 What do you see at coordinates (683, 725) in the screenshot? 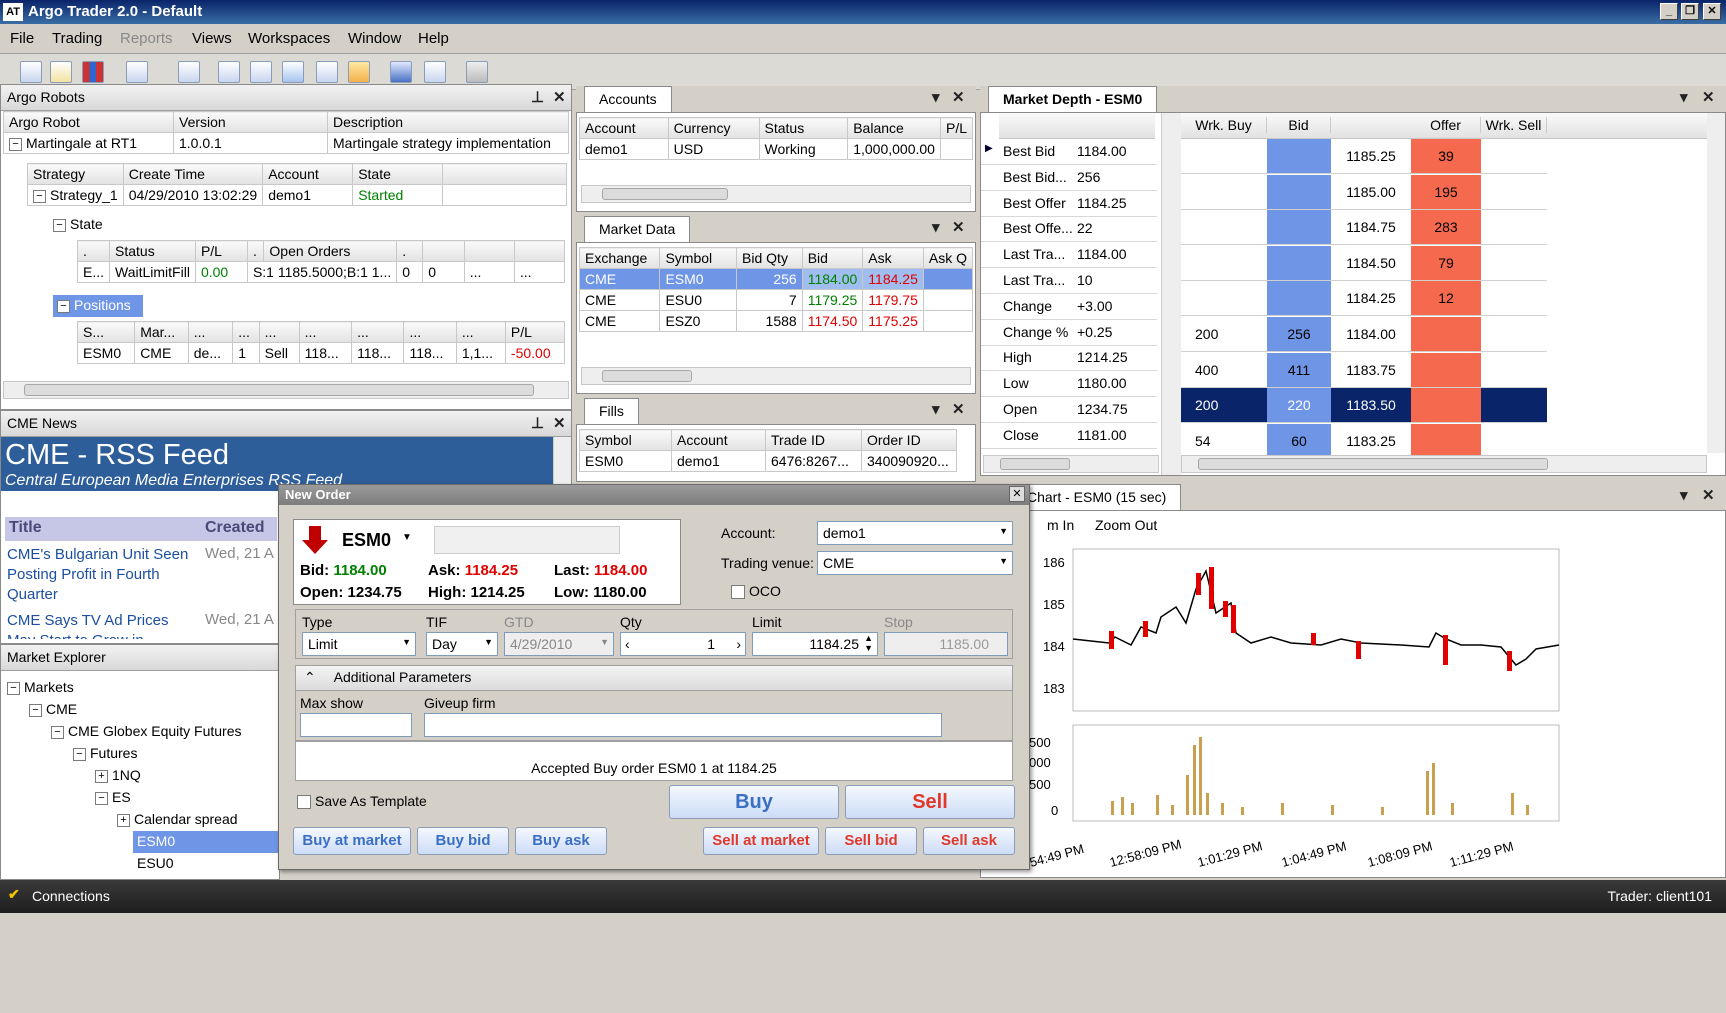
I see `giveup-field` at bounding box center [683, 725].